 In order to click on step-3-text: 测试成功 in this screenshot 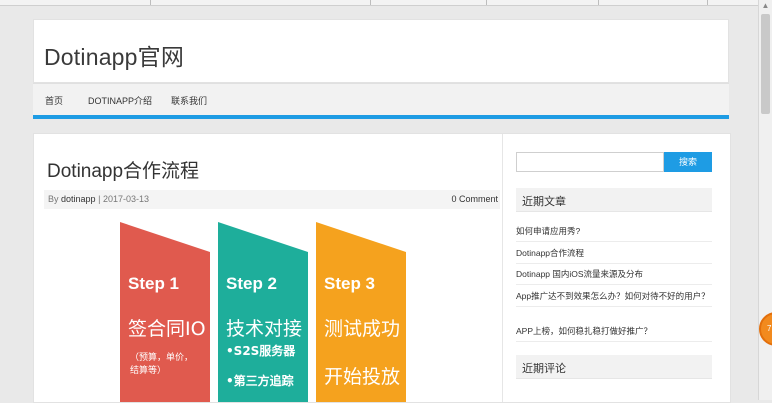, I will do `click(362, 329)`.